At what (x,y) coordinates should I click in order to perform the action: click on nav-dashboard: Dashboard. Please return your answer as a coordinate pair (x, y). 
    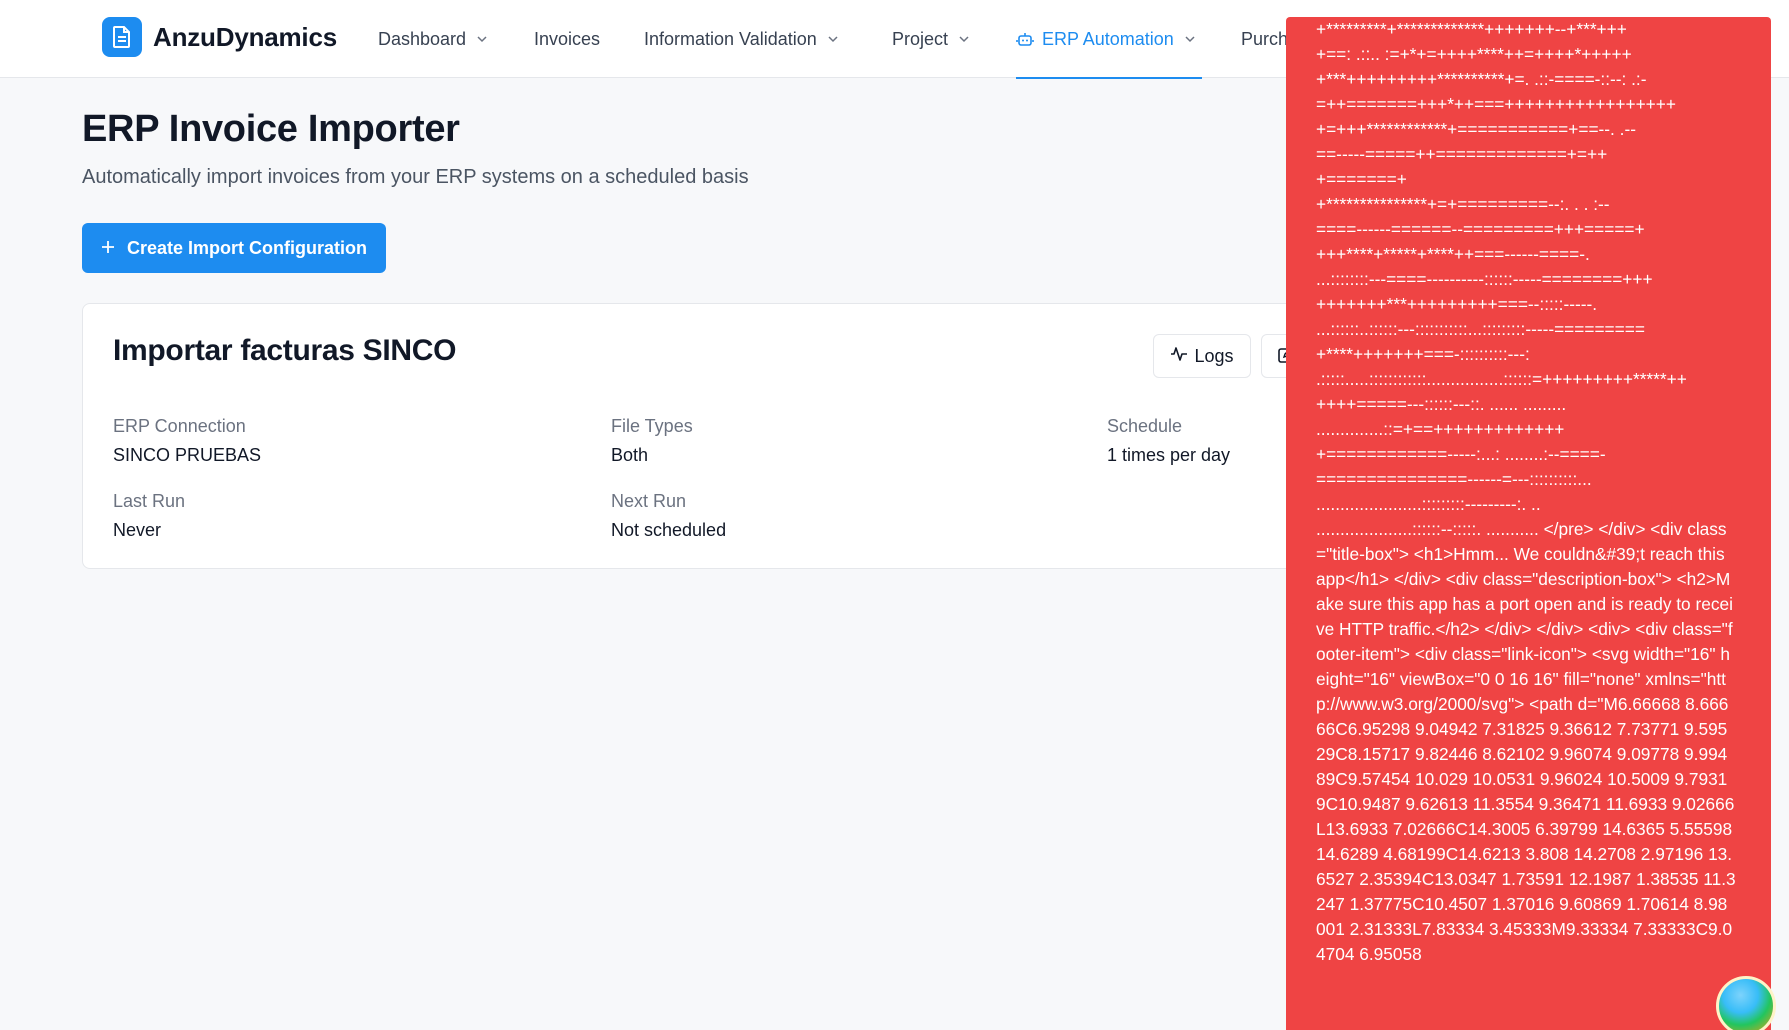
    Looking at the image, I should click on (433, 39).